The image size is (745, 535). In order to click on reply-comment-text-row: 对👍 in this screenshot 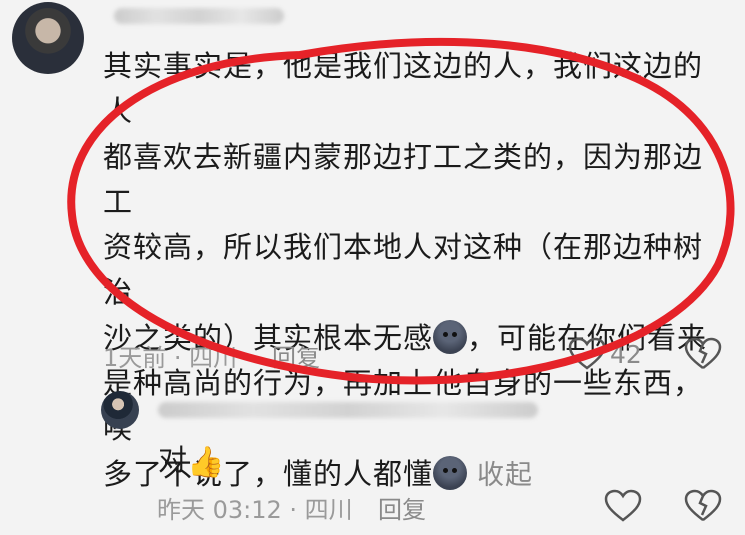, I will do `click(191, 458)`.